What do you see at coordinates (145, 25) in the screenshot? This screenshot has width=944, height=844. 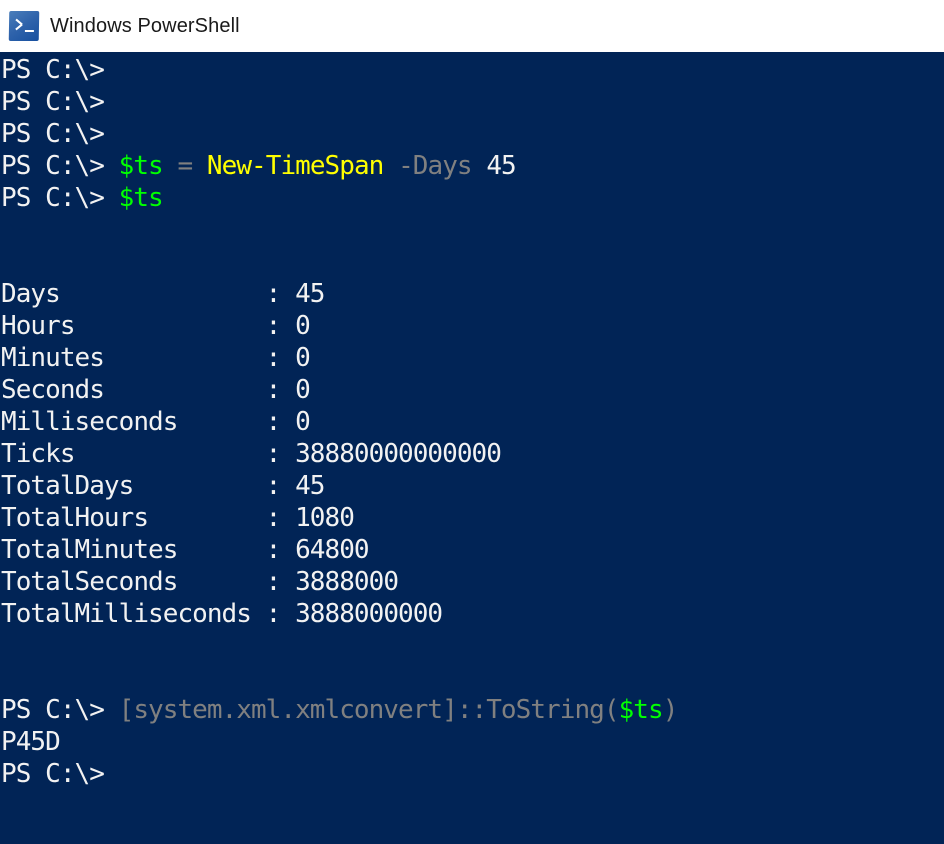 I see `window-title: Windows PowerShell` at bounding box center [145, 25].